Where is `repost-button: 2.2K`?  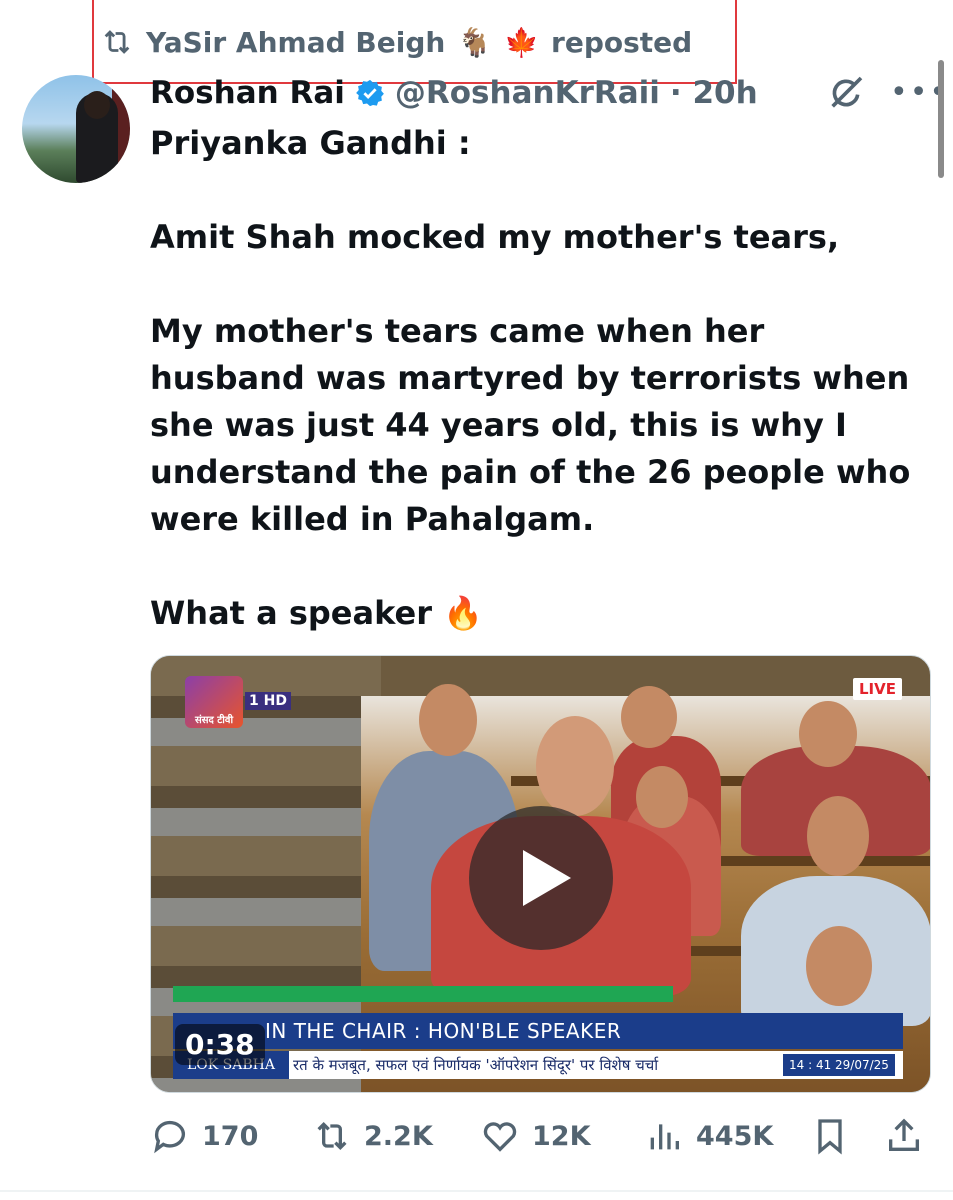 repost-button: 2.2K is located at coordinates (372, 1136).